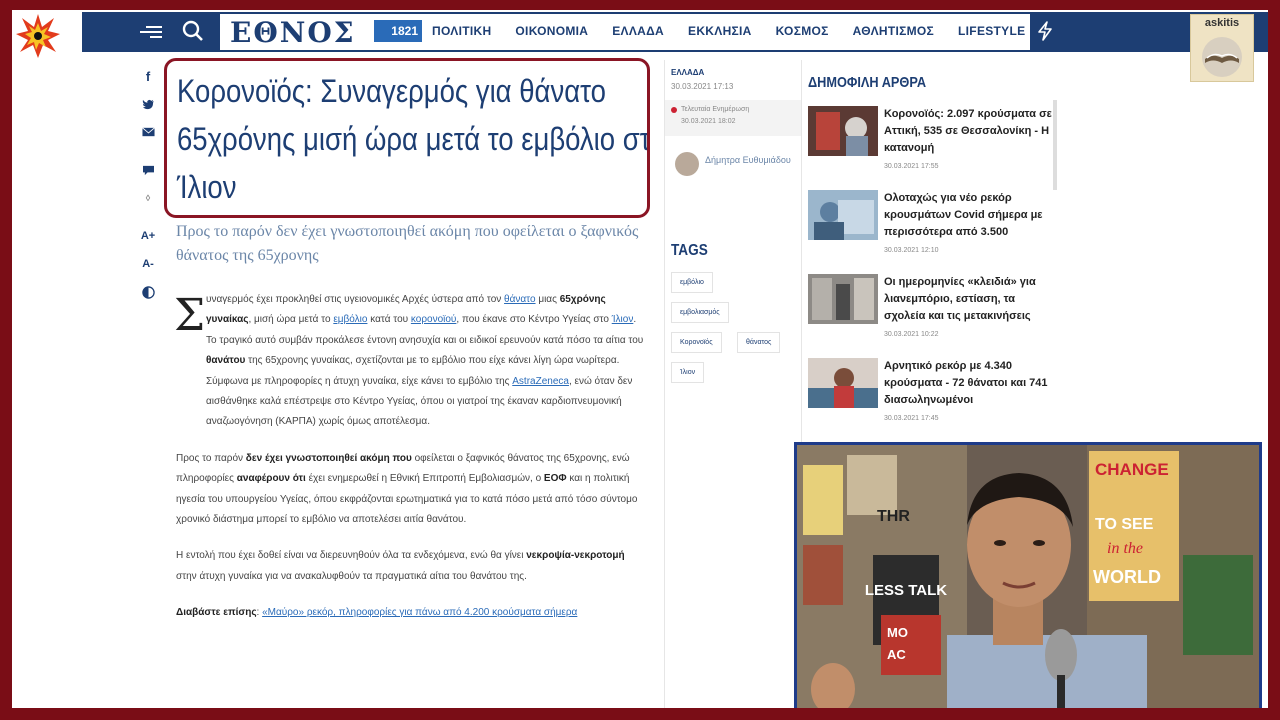 Image resolution: width=1280 pixels, height=720 pixels. I want to click on link-astrazeneca: AstraZeneca, so click(540, 381).